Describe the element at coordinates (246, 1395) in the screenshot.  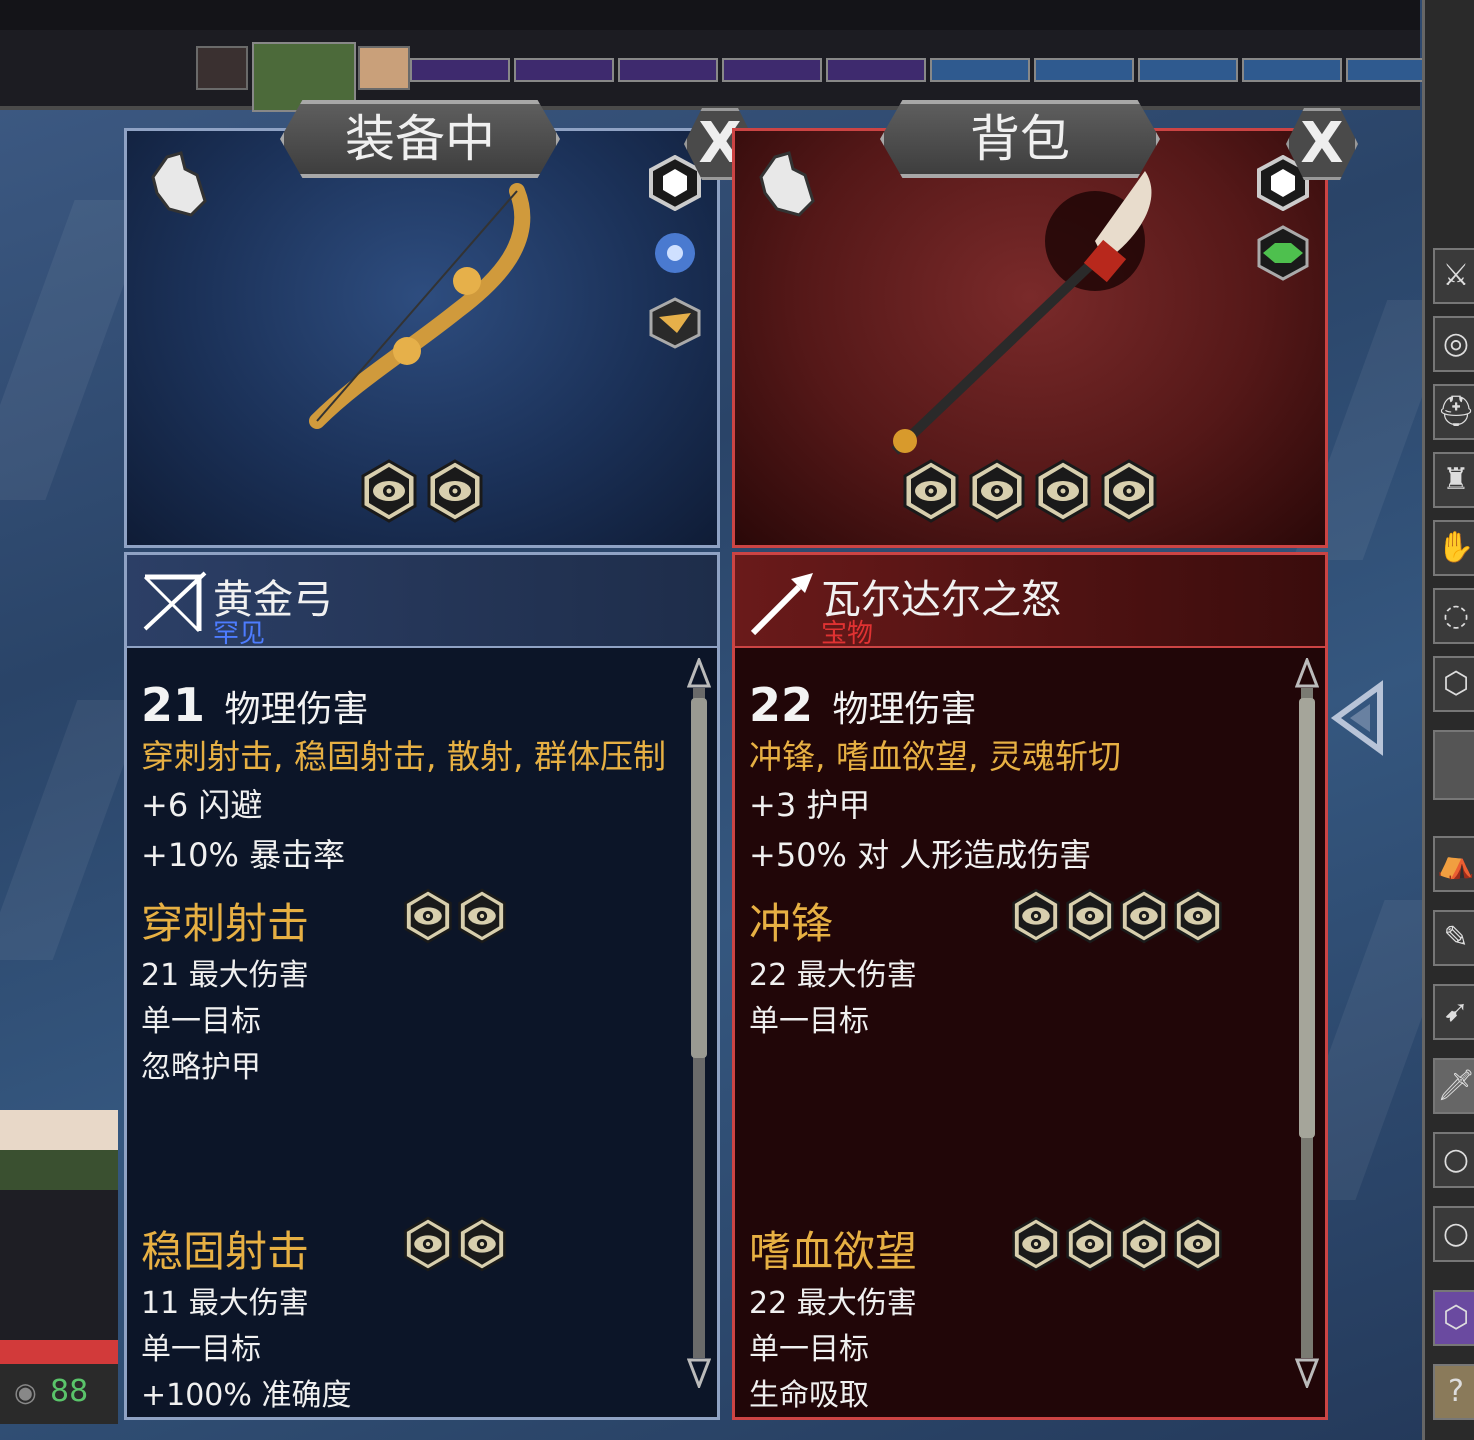
I see `ability-detail: +100% 准确度` at that location.